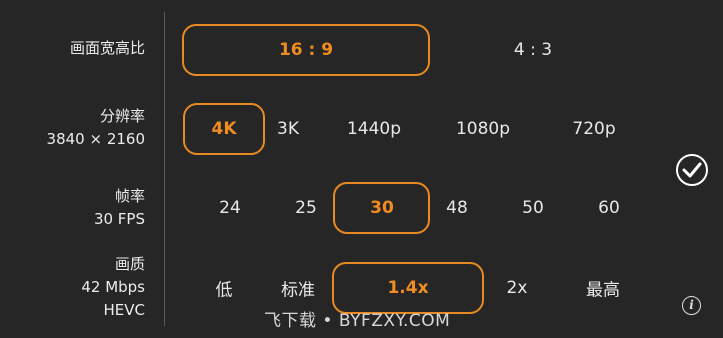  Describe the element at coordinates (483, 129) in the screenshot. I see `resolution-option-1080p: 1080p` at that location.